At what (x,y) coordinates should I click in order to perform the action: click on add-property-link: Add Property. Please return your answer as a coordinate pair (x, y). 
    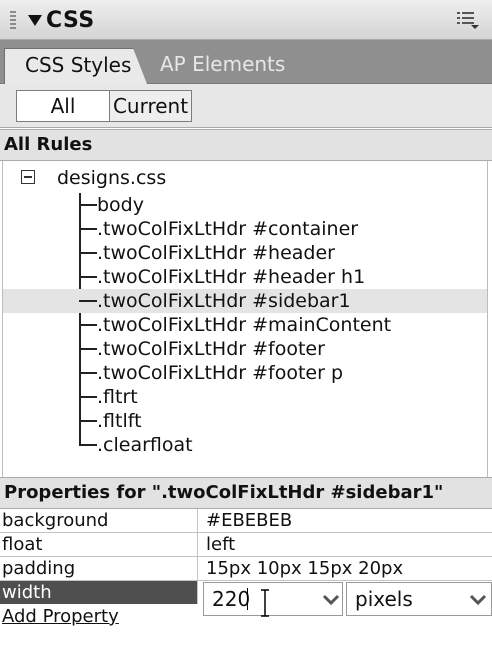
    Looking at the image, I should click on (99, 616).